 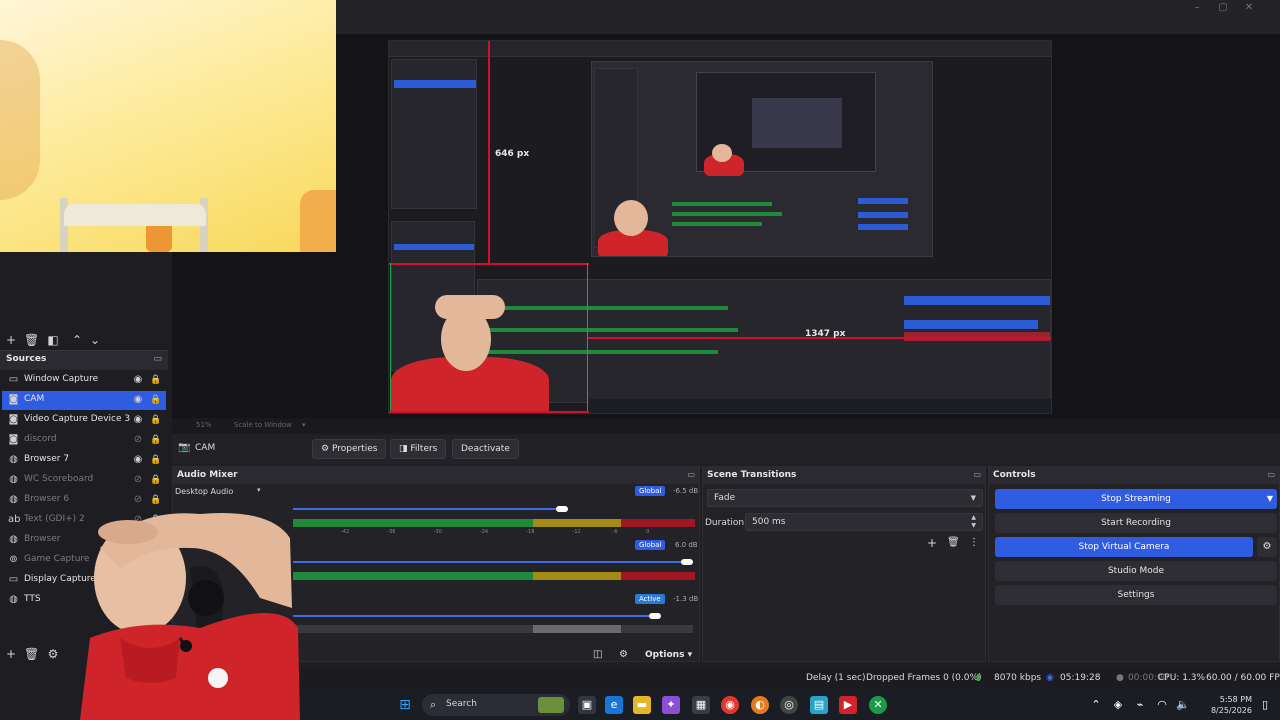 What do you see at coordinates (1162, 705) in the screenshot?
I see `wifi-icon: ◠` at bounding box center [1162, 705].